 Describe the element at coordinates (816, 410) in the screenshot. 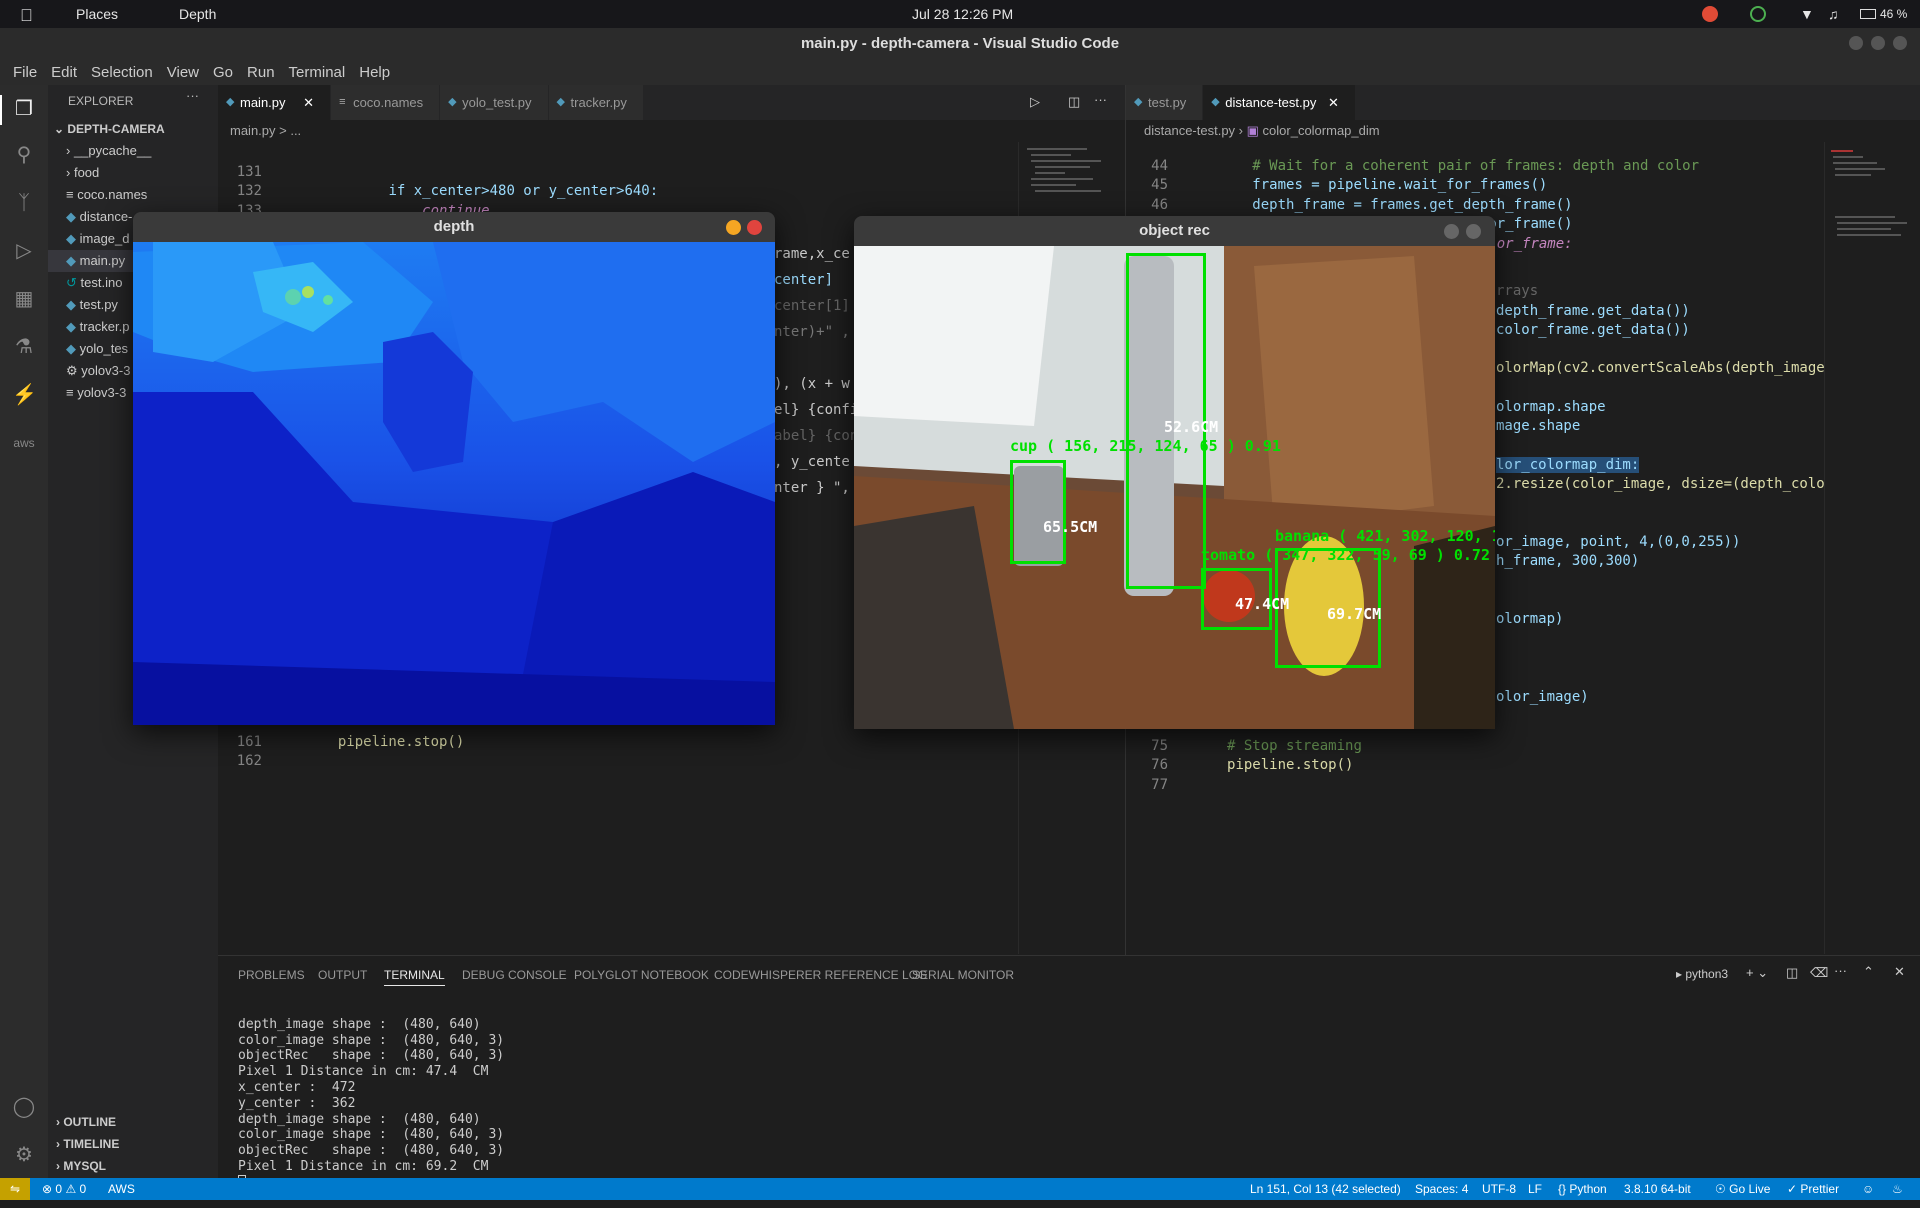

I see `code-fragment: el} {confi` at that location.